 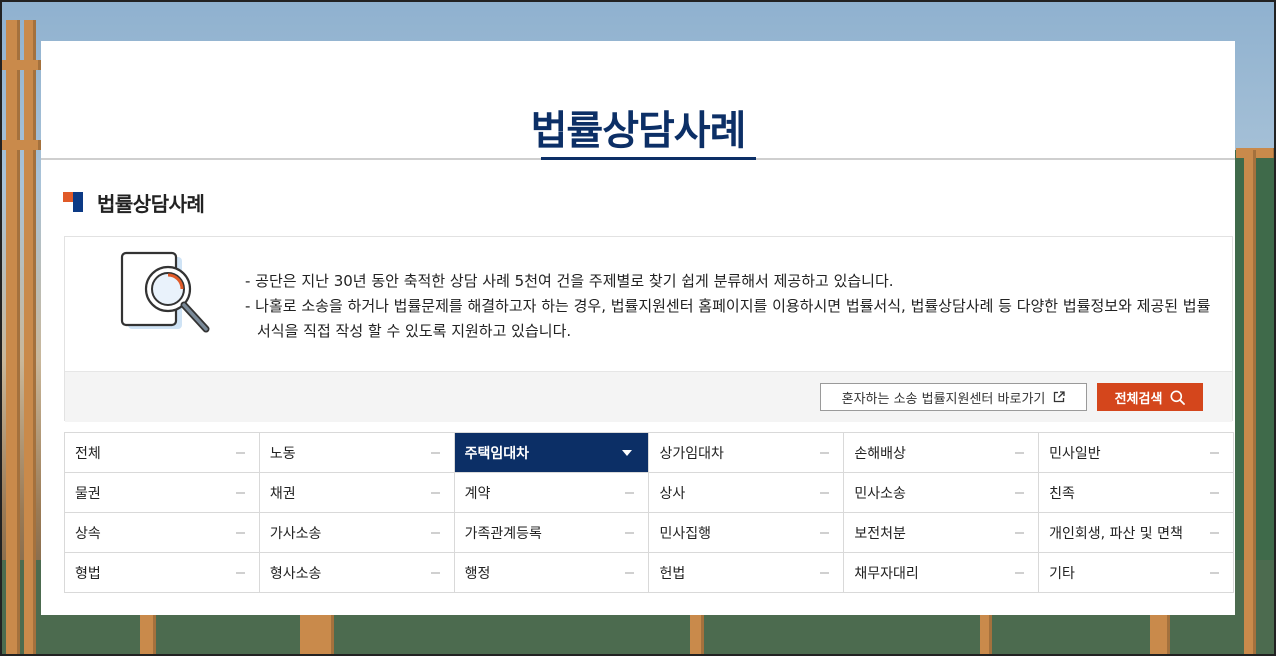 What do you see at coordinates (88, 573) in the screenshot?
I see `category-tab-label: 형법` at bounding box center [88, 573].